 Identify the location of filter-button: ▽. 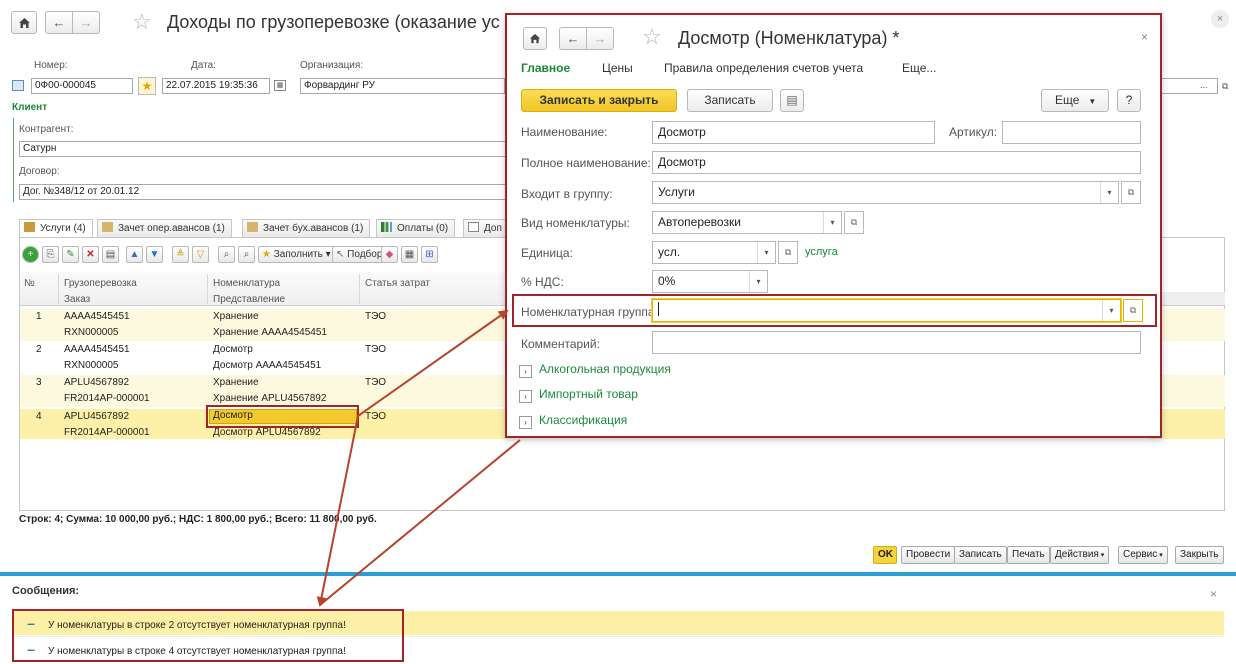
(200, 254).